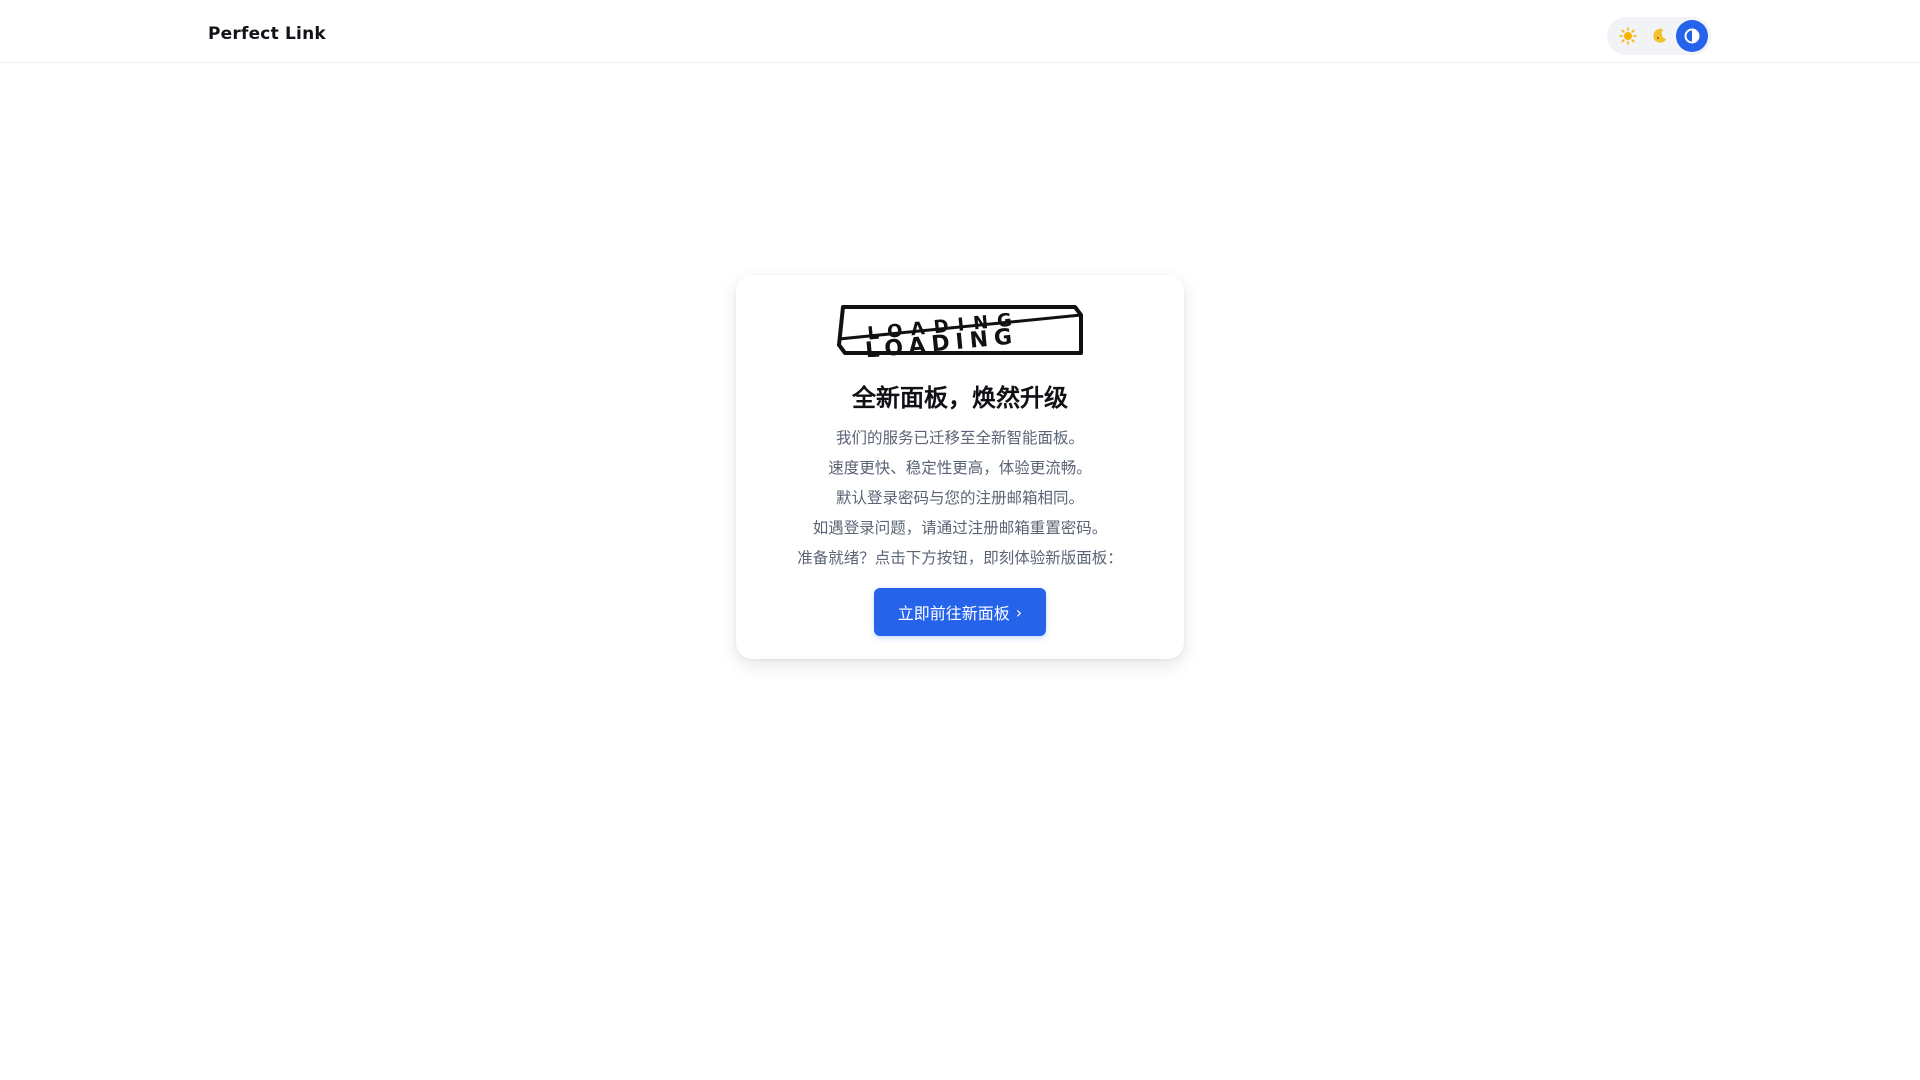  What do you see at coordinates (960, 398) in the screenshot?
I see `card-title: 全新面板，焕然升级` at bounding box center [960, 398].